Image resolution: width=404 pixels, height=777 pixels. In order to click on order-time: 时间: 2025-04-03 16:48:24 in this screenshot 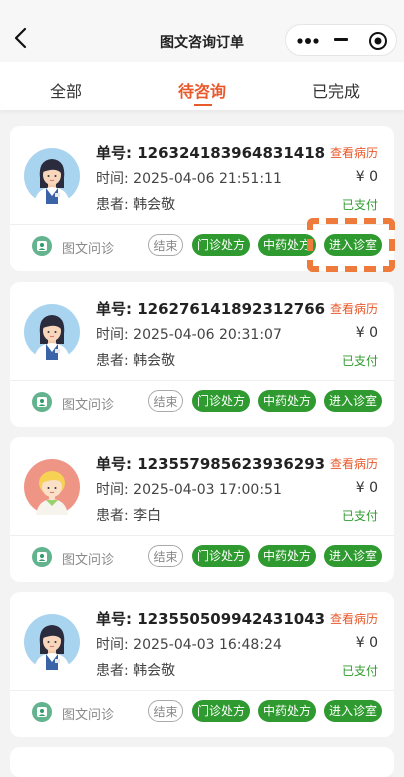, I will do `click(189, 644)`.